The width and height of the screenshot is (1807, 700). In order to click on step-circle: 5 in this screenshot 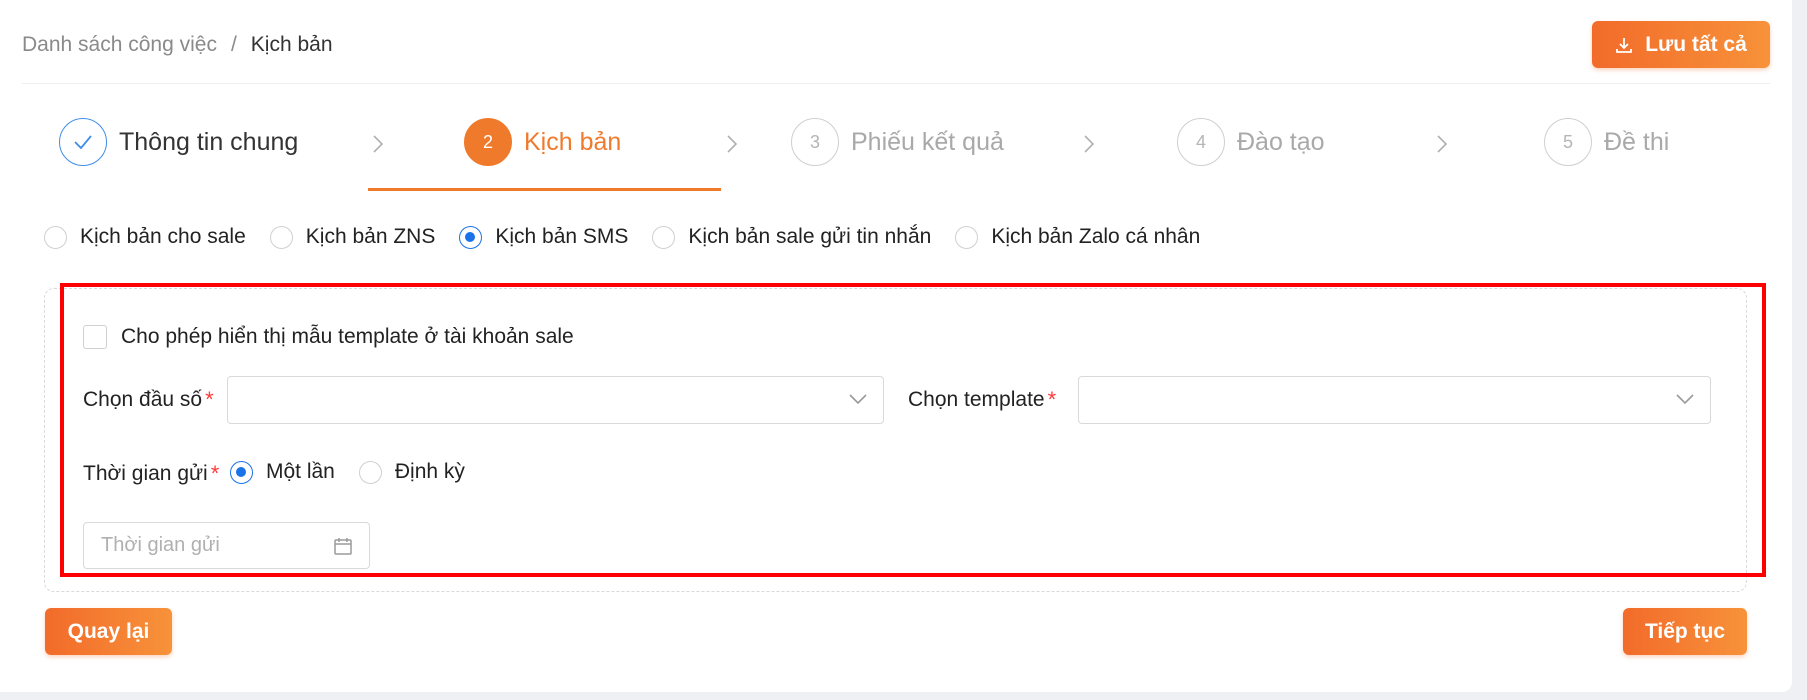, I will do `click(1568, 142)`.